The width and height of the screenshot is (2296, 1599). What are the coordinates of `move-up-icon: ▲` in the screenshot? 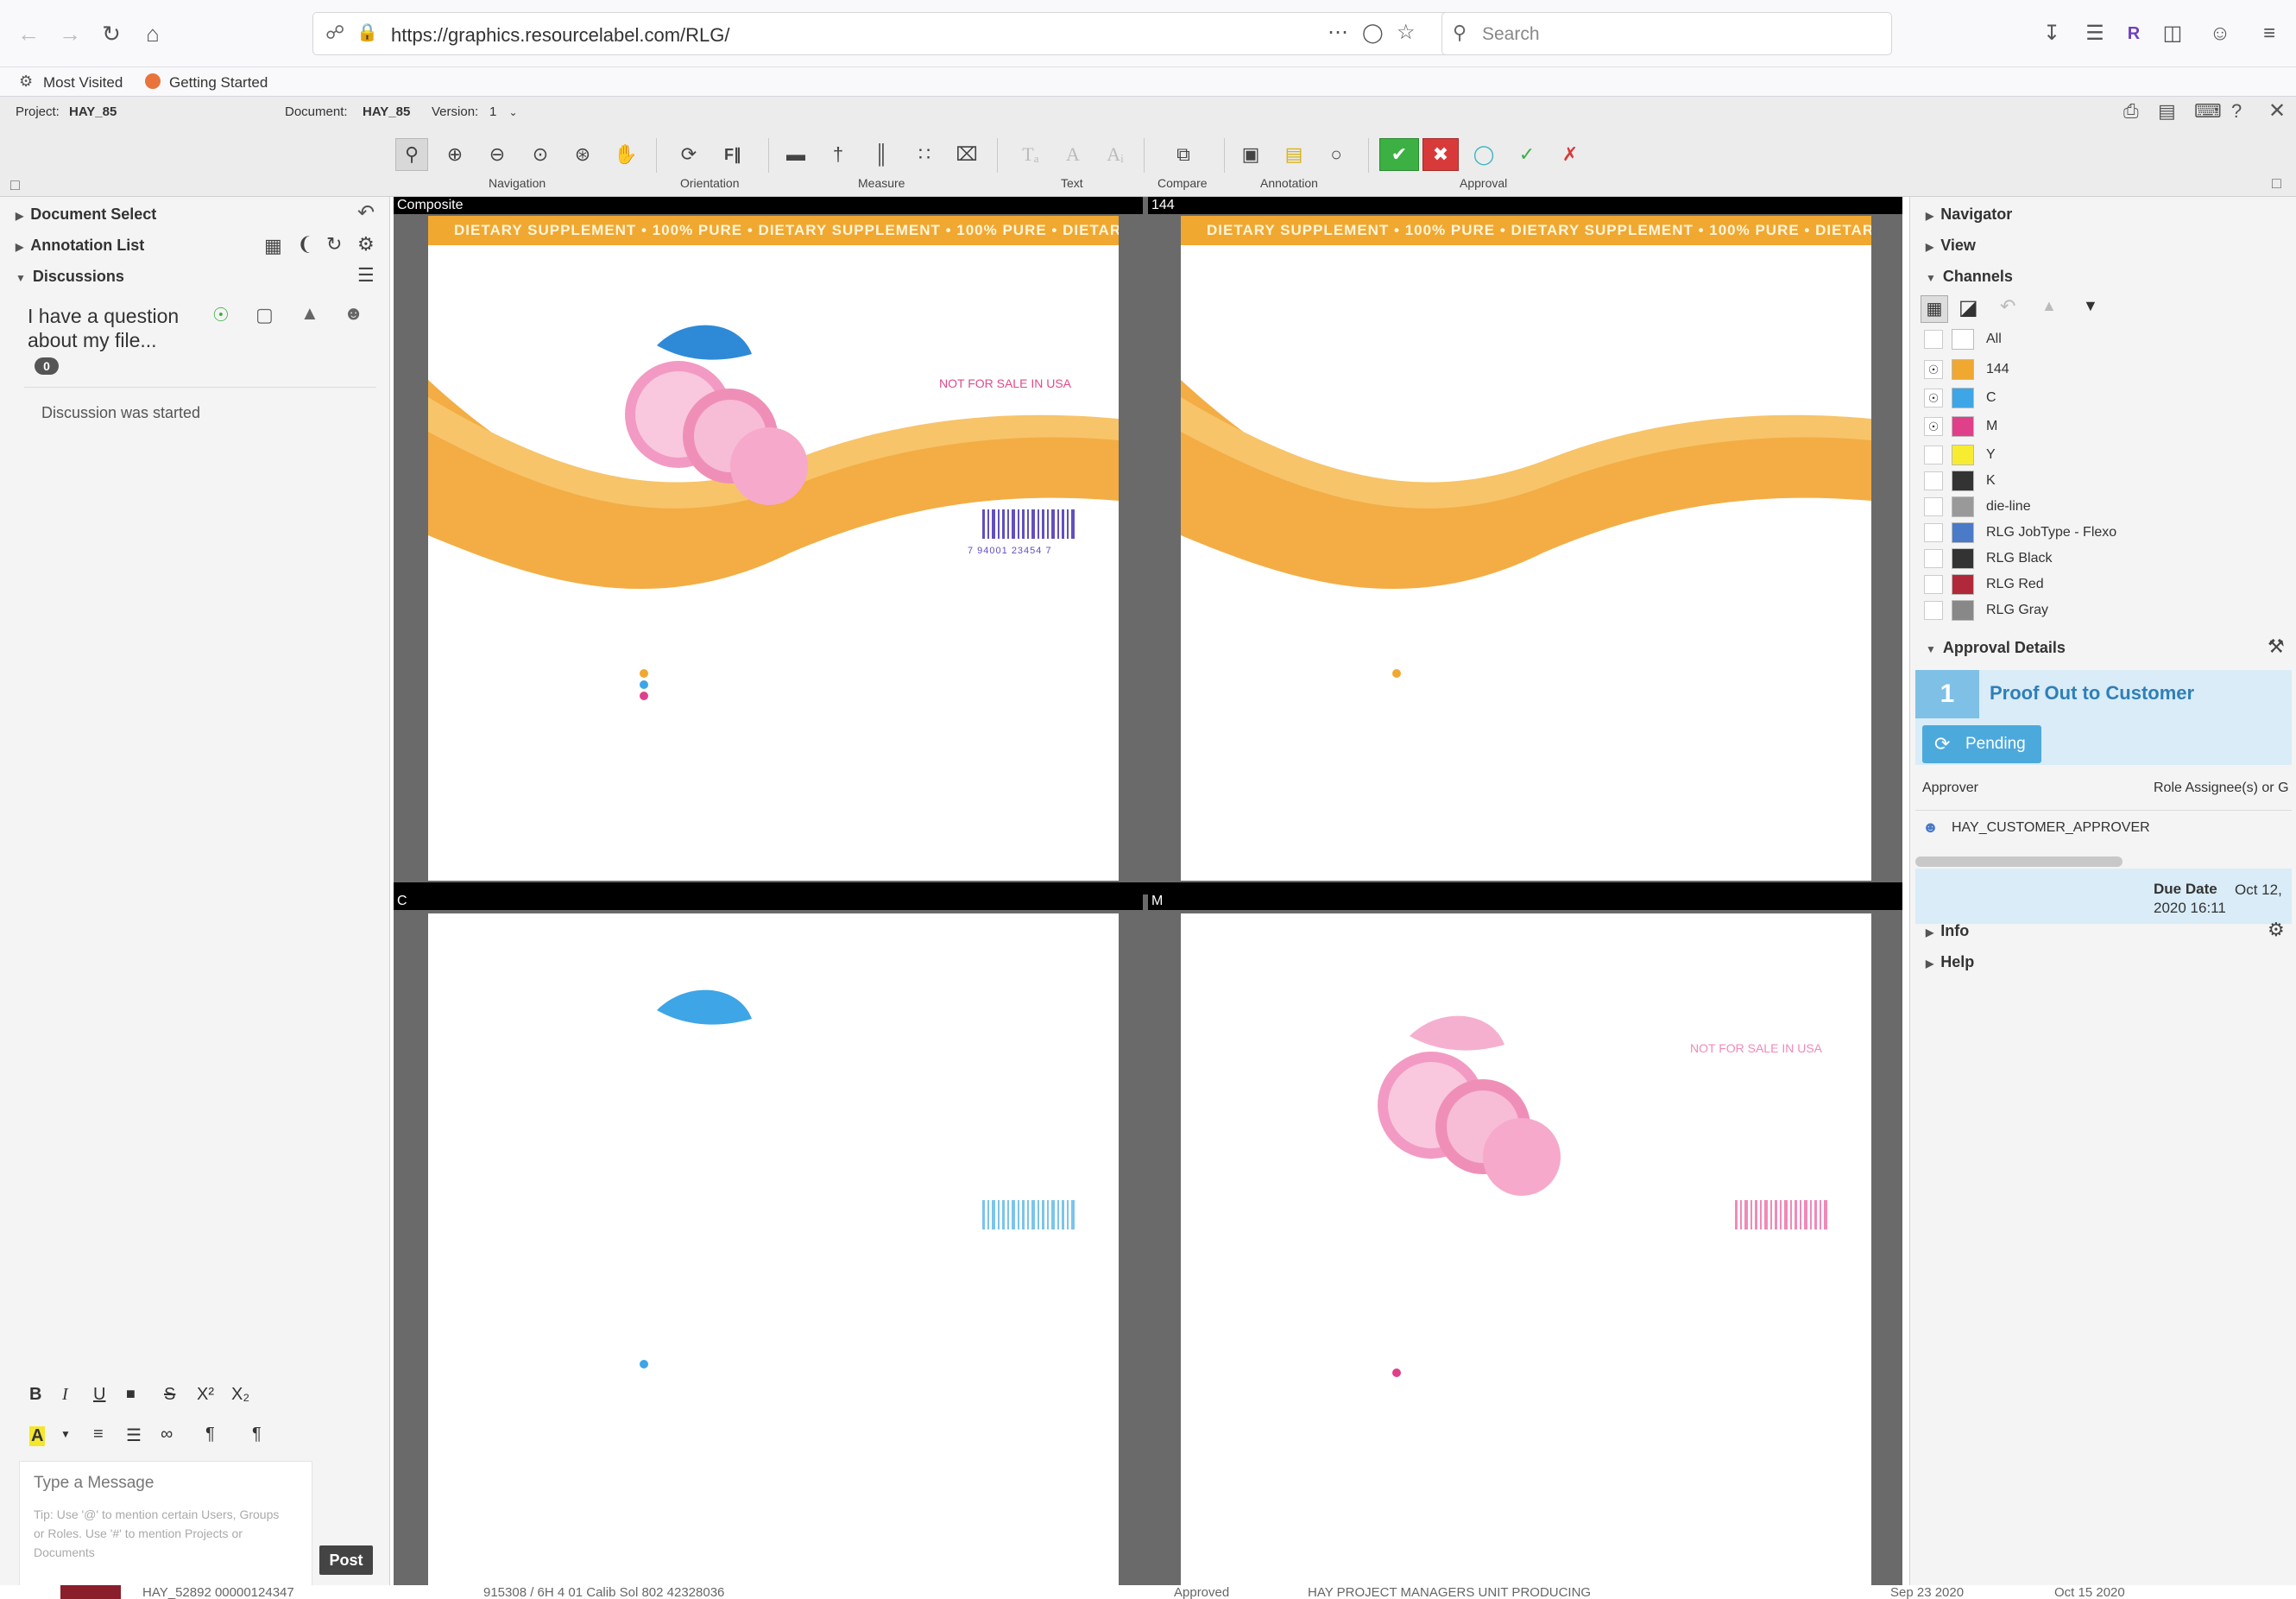 It's located at (2049, 306).